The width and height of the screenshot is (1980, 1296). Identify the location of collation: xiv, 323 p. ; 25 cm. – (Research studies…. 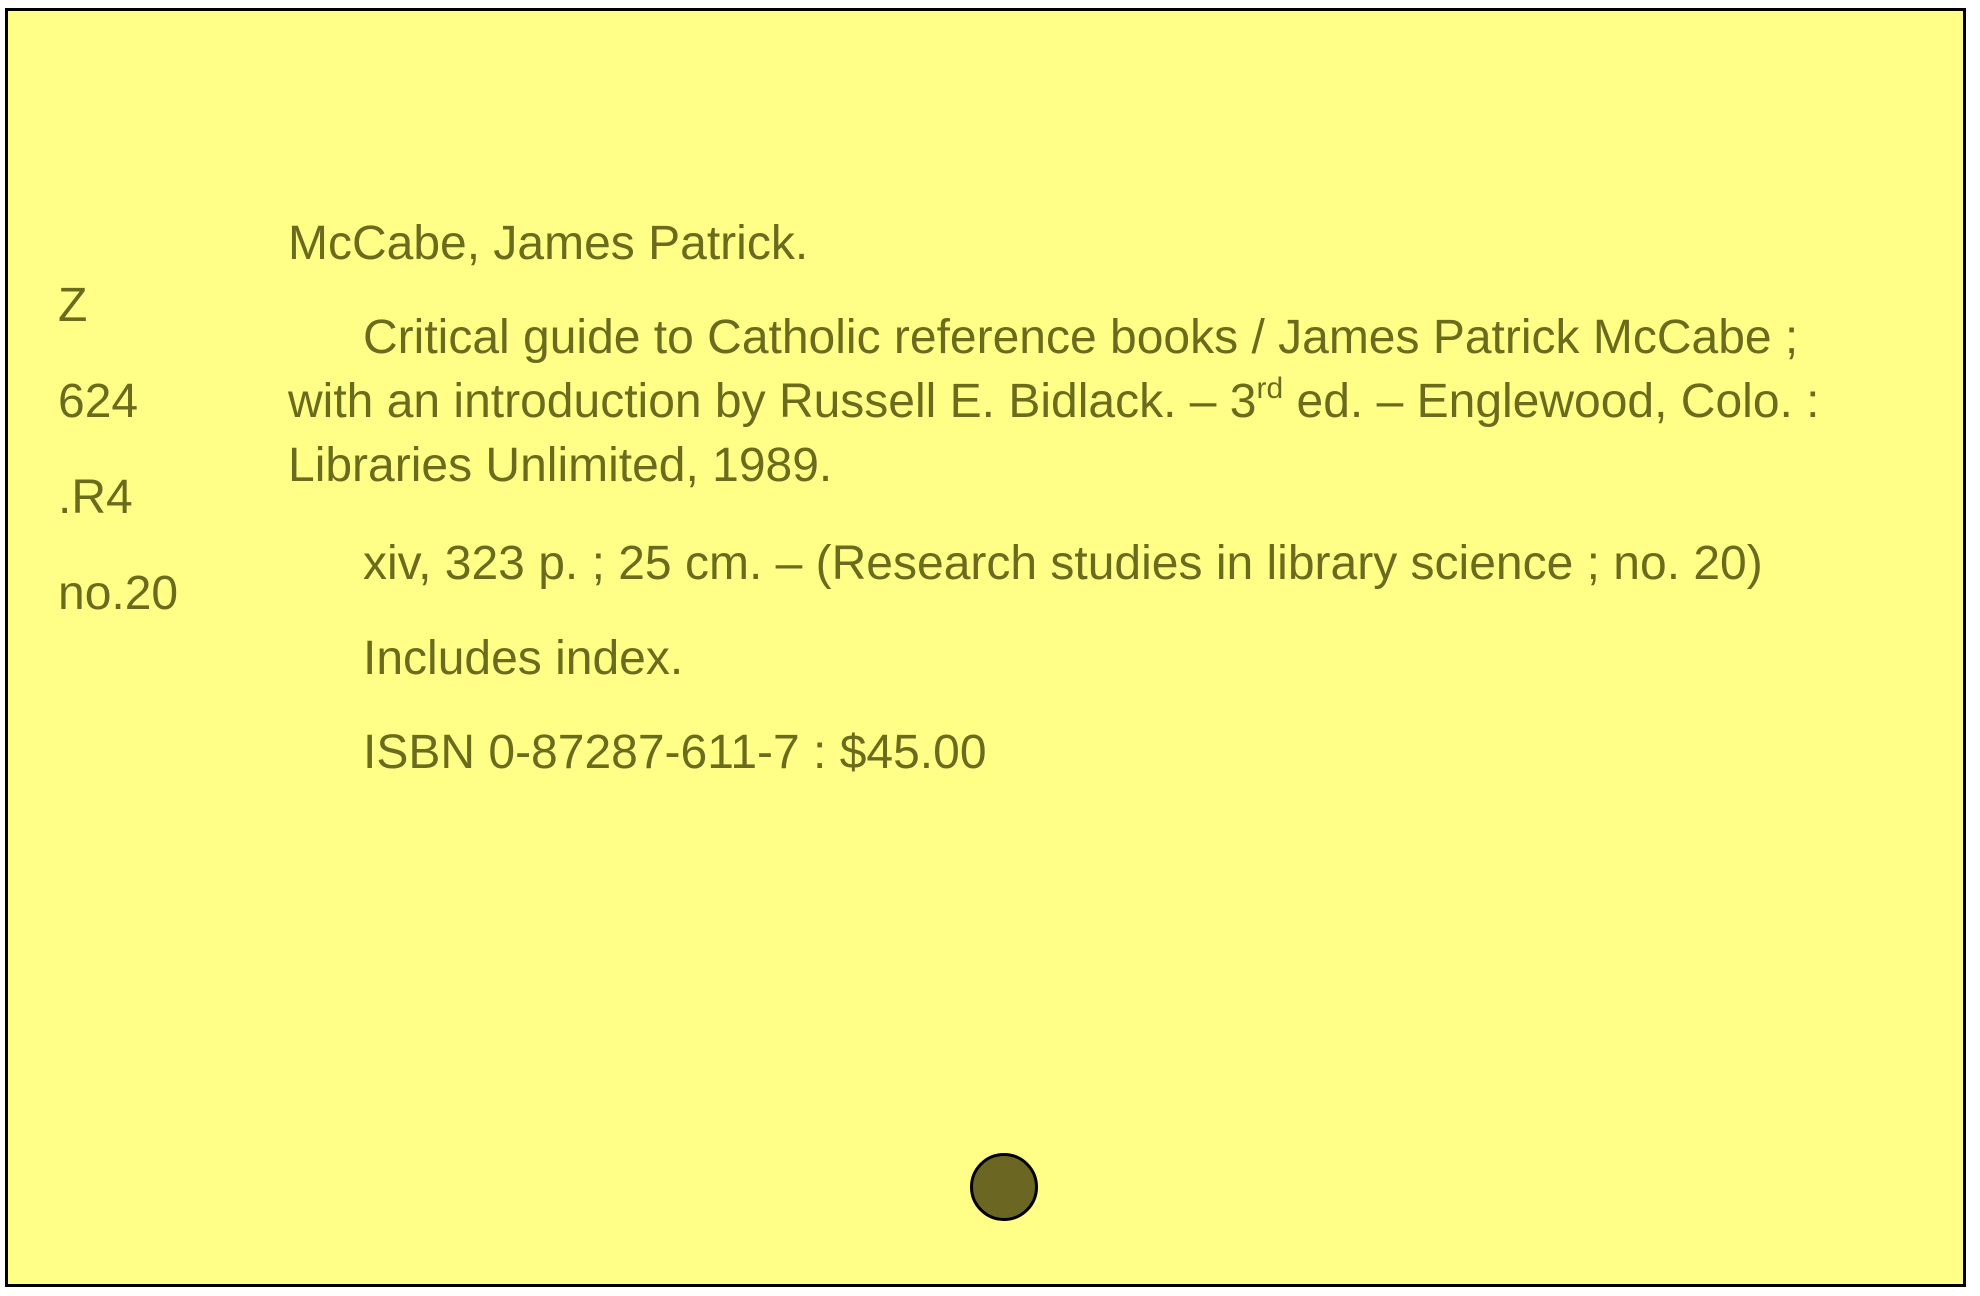
(1063, 563).